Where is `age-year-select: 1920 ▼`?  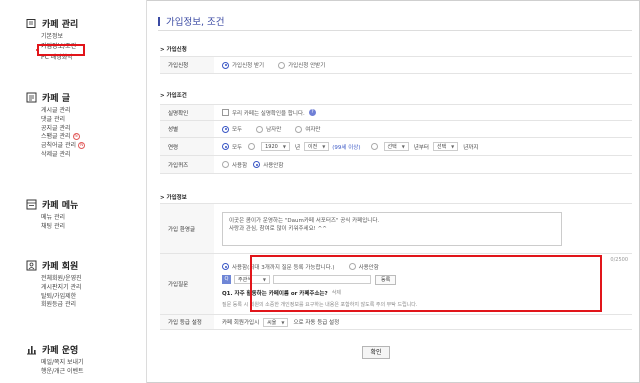 age-year-select: 1920 ▼ is located at coordinates (275, 146).